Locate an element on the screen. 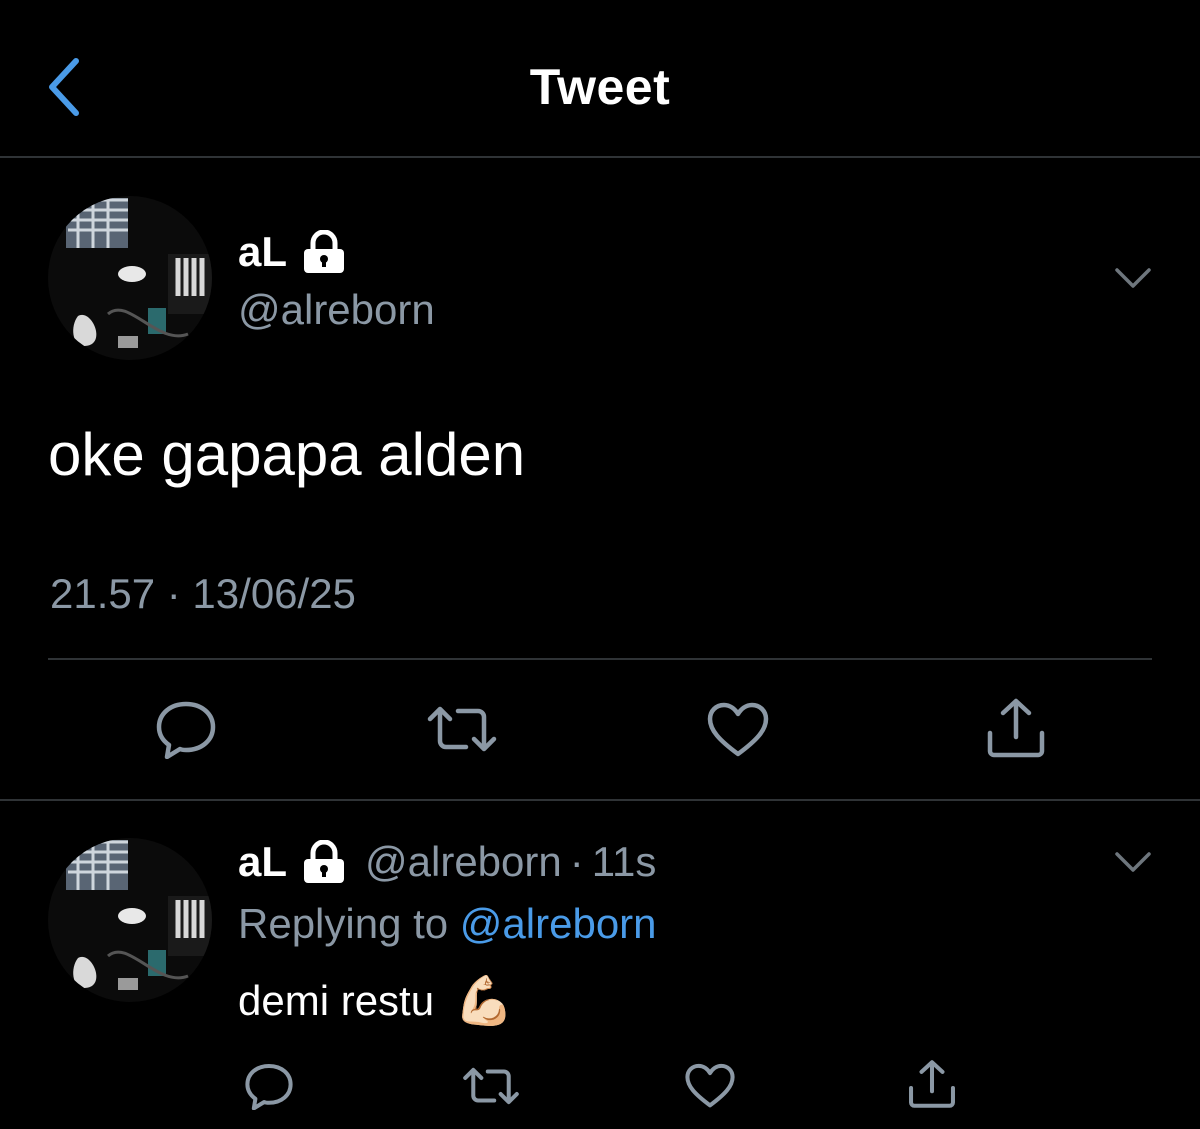 This screenshot has height=1129, width=1200. reply-body: demi restu 💪🏻 is located at coordinates (376, 1000).